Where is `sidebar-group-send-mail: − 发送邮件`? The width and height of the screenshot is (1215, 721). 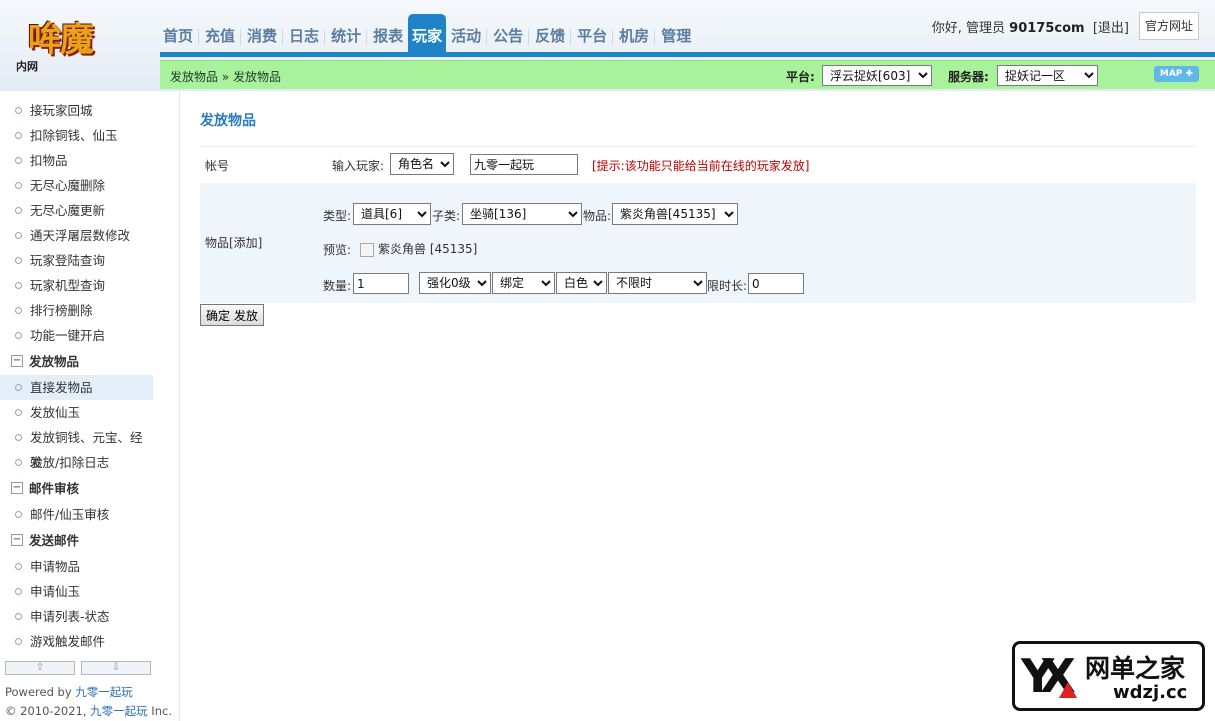 sidebar-group-send-mail: − 发送邮件 is located at coordinates (89, 540).